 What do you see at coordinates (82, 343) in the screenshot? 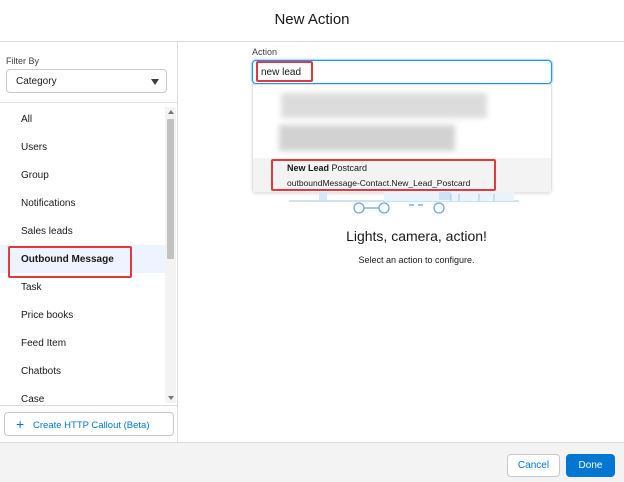
I see `category-item-feed-item: Feed Item` at bounding box center [82, 343].